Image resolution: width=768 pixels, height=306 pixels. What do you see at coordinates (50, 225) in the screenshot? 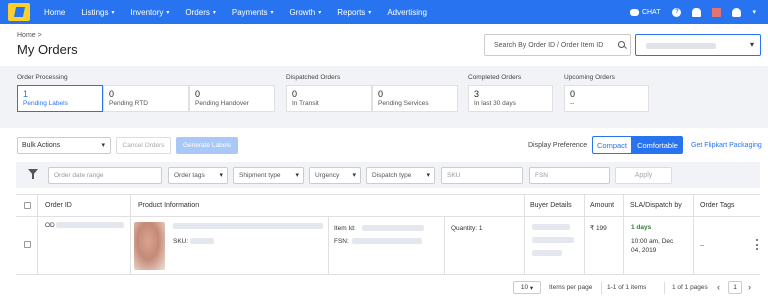
I see `order-id-link: OD` at bounding box center [50, 225].